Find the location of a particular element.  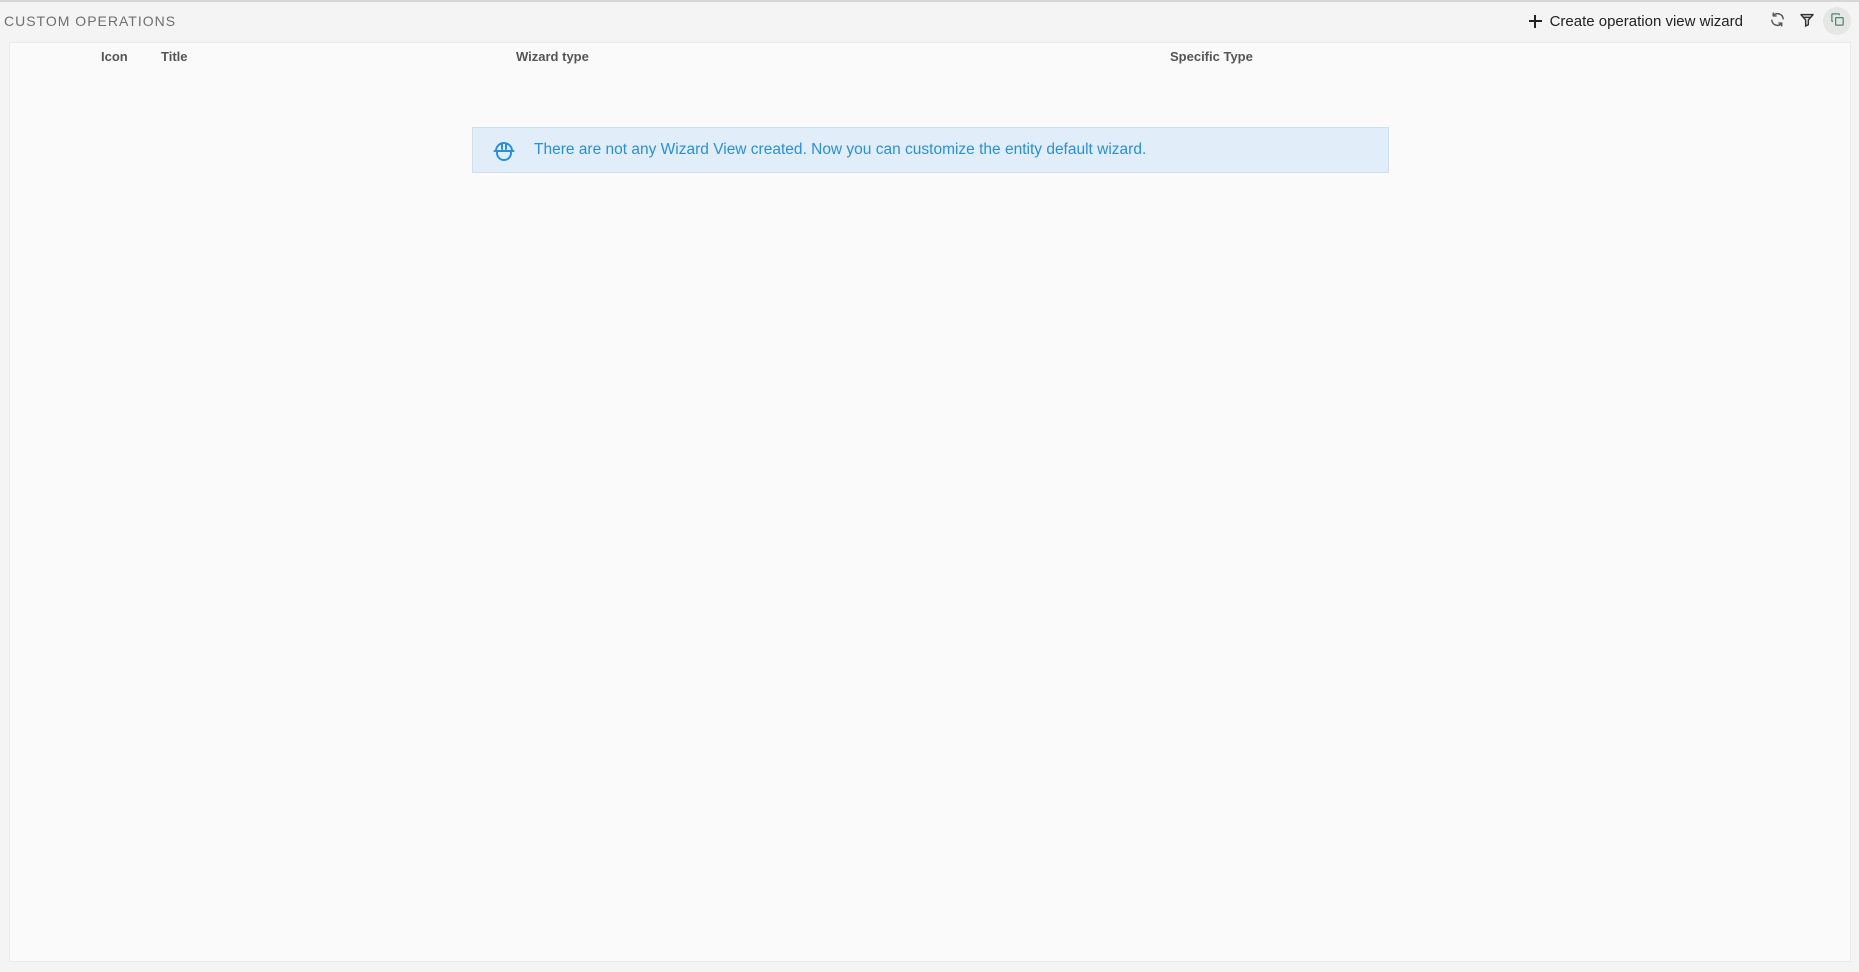

create-button-label: Create operation view wizard is located at coordinates (1646, 21).